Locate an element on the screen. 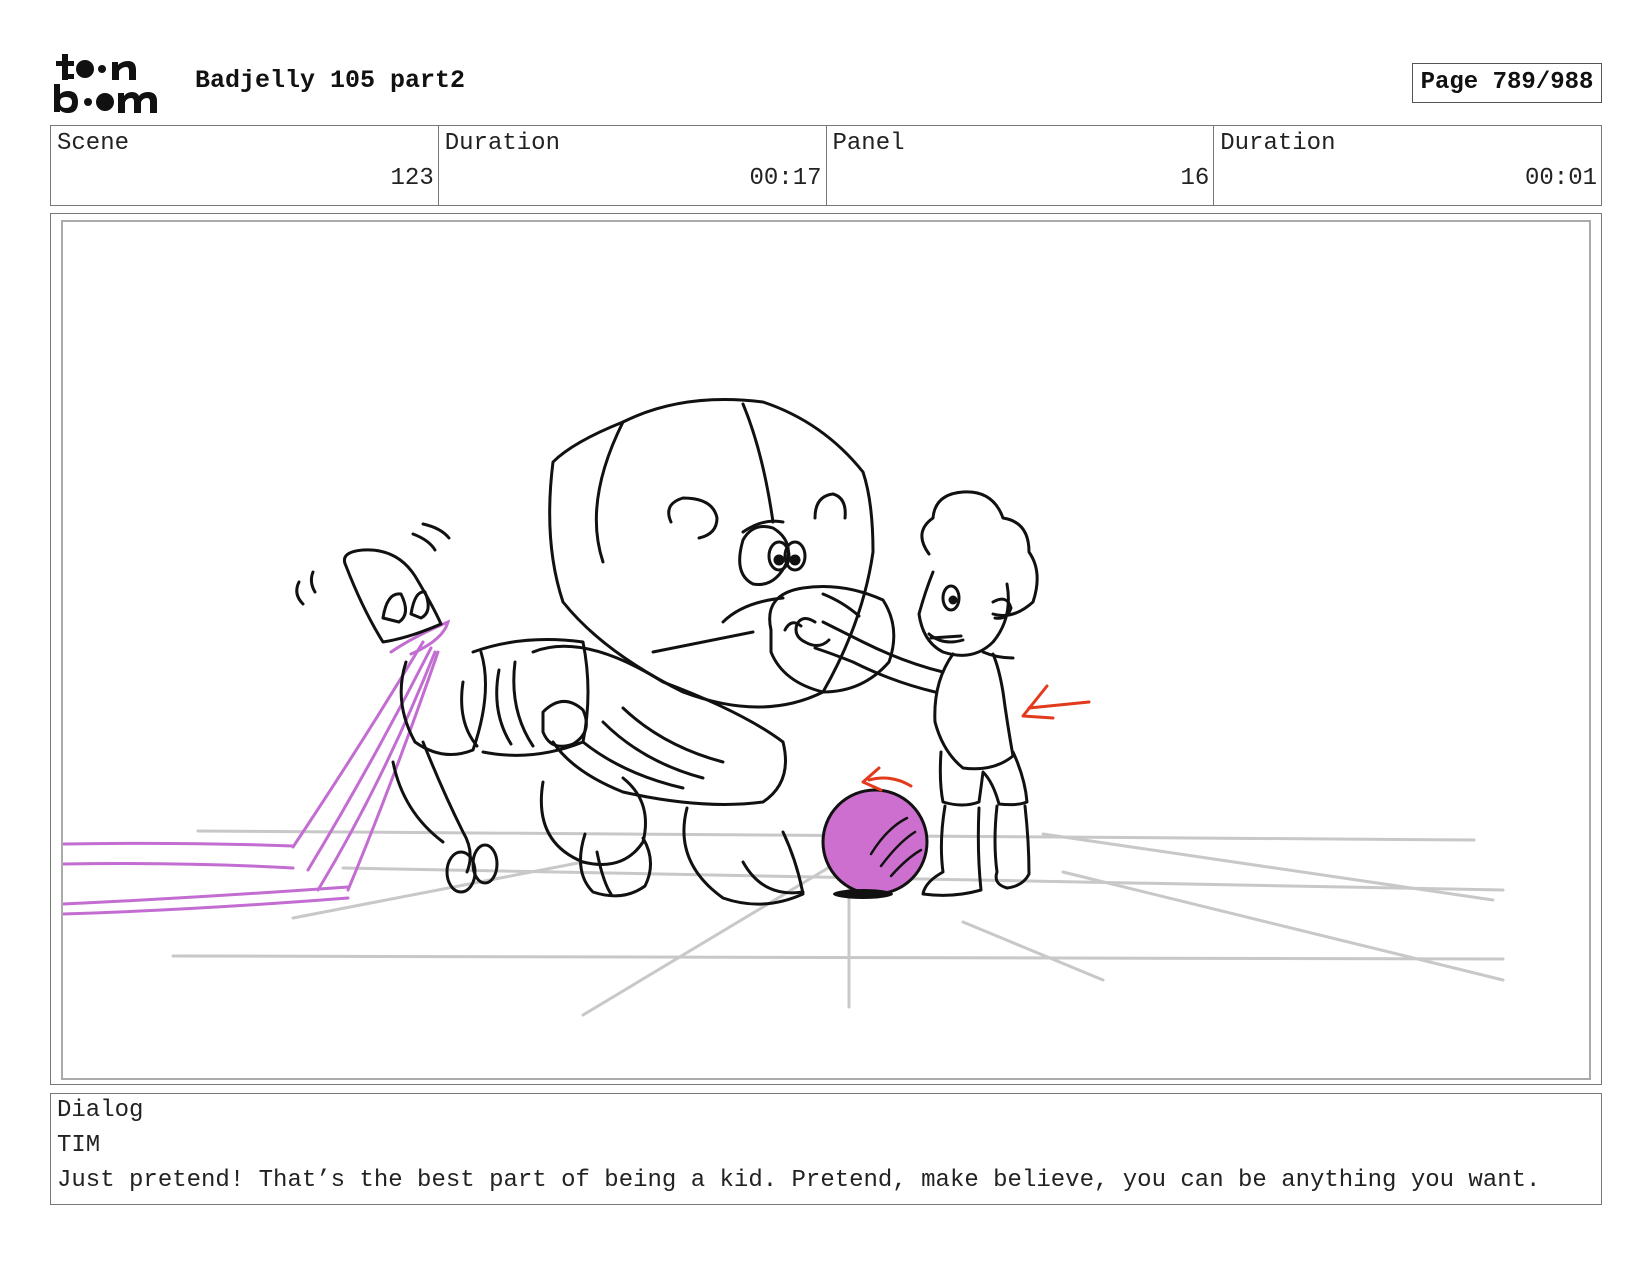 The height and width of the screenshot is (1275, 1650). scene-cell: Scene 123 is located at coordinates (245, 165).